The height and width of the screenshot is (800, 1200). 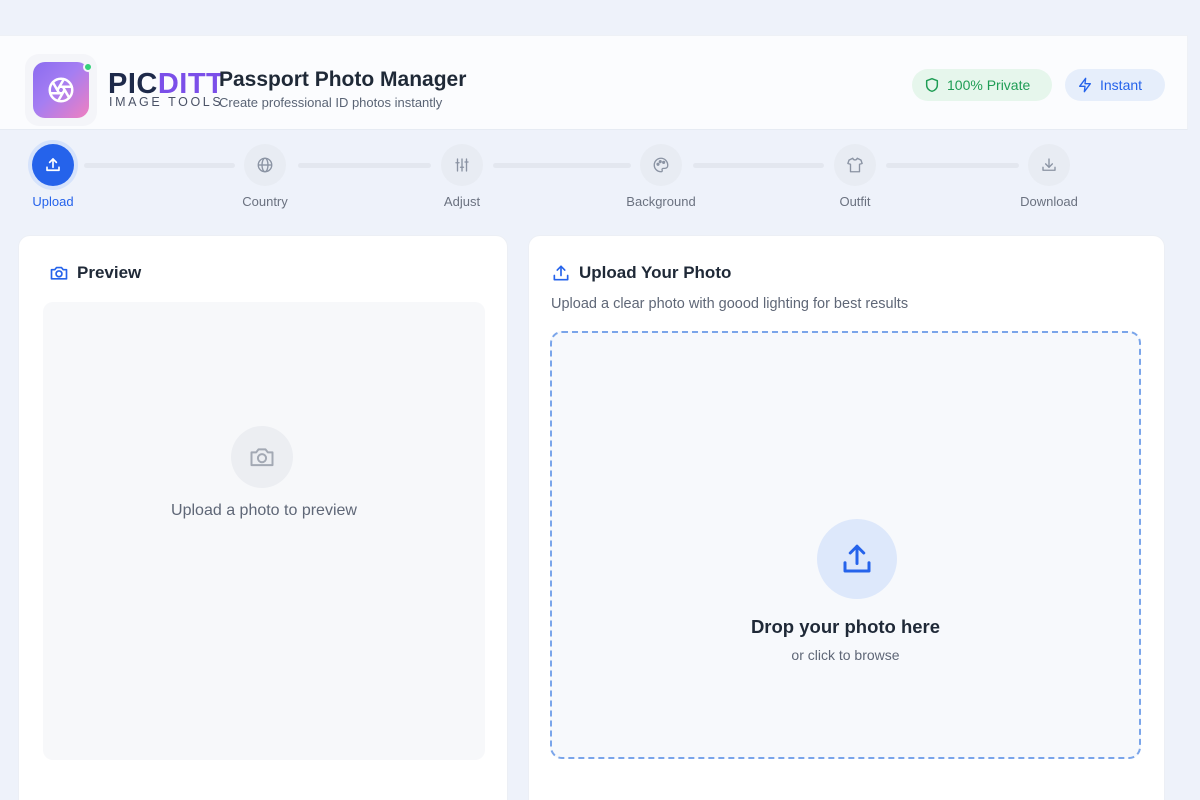 What do you see at coordinates (932, 85) in the screenshot?
I see `shield-icon` at bounding box center [932, 85].